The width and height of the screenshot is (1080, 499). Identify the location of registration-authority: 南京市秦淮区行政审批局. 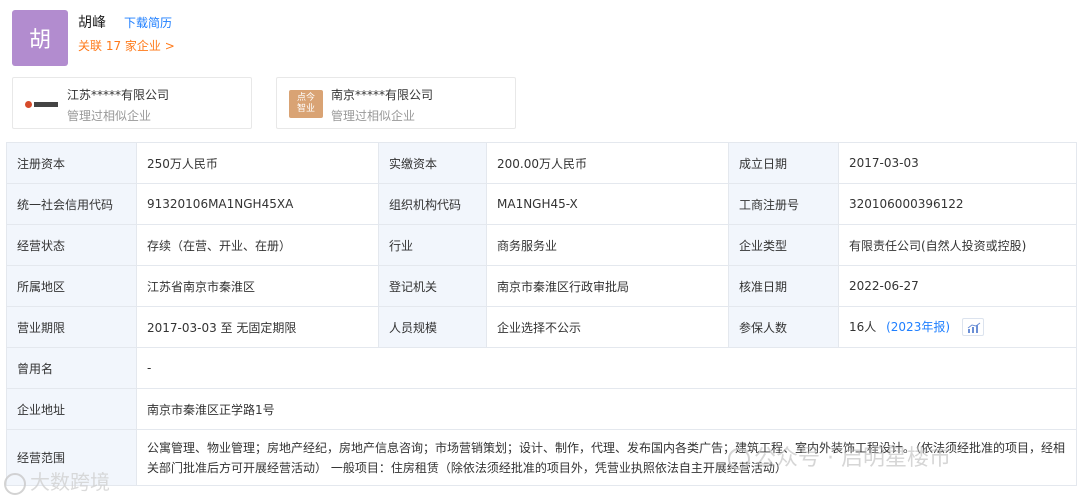
(607, 286).